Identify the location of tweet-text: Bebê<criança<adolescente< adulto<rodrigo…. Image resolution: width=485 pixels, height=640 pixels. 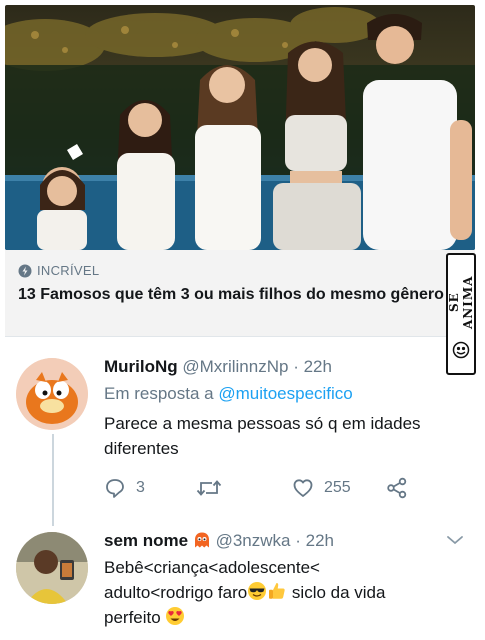
(284, 592).